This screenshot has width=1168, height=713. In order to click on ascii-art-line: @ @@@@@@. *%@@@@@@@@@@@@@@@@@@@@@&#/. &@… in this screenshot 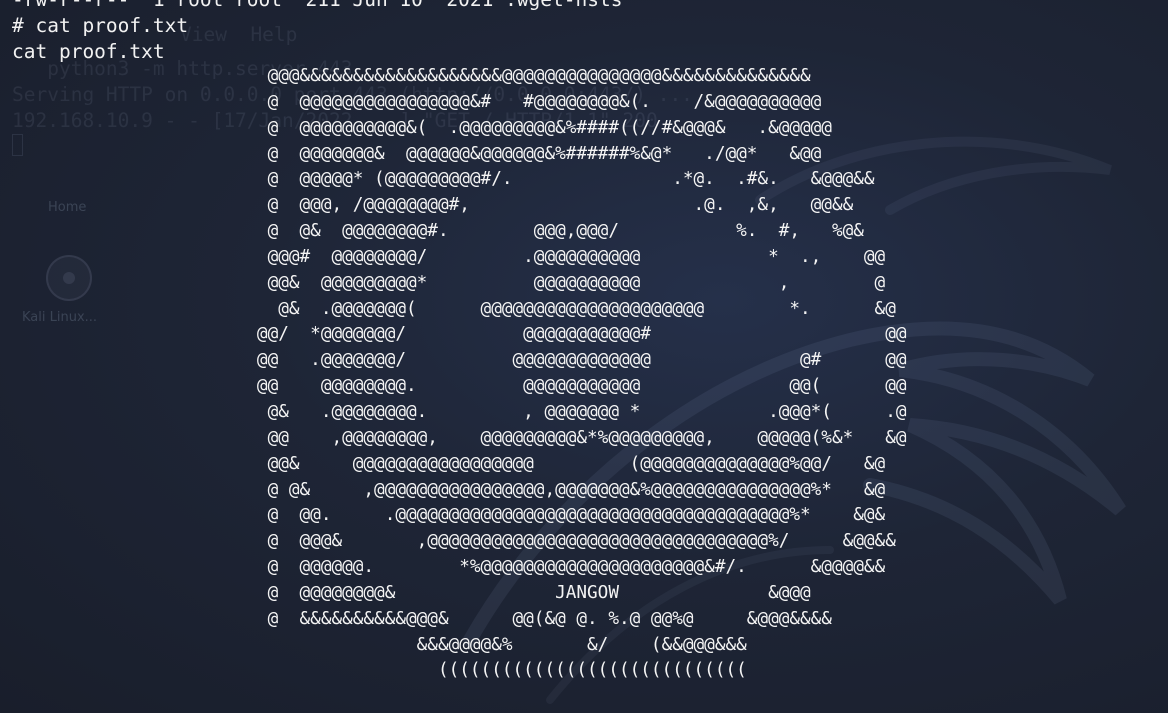, I will do `click(449, 567)`.